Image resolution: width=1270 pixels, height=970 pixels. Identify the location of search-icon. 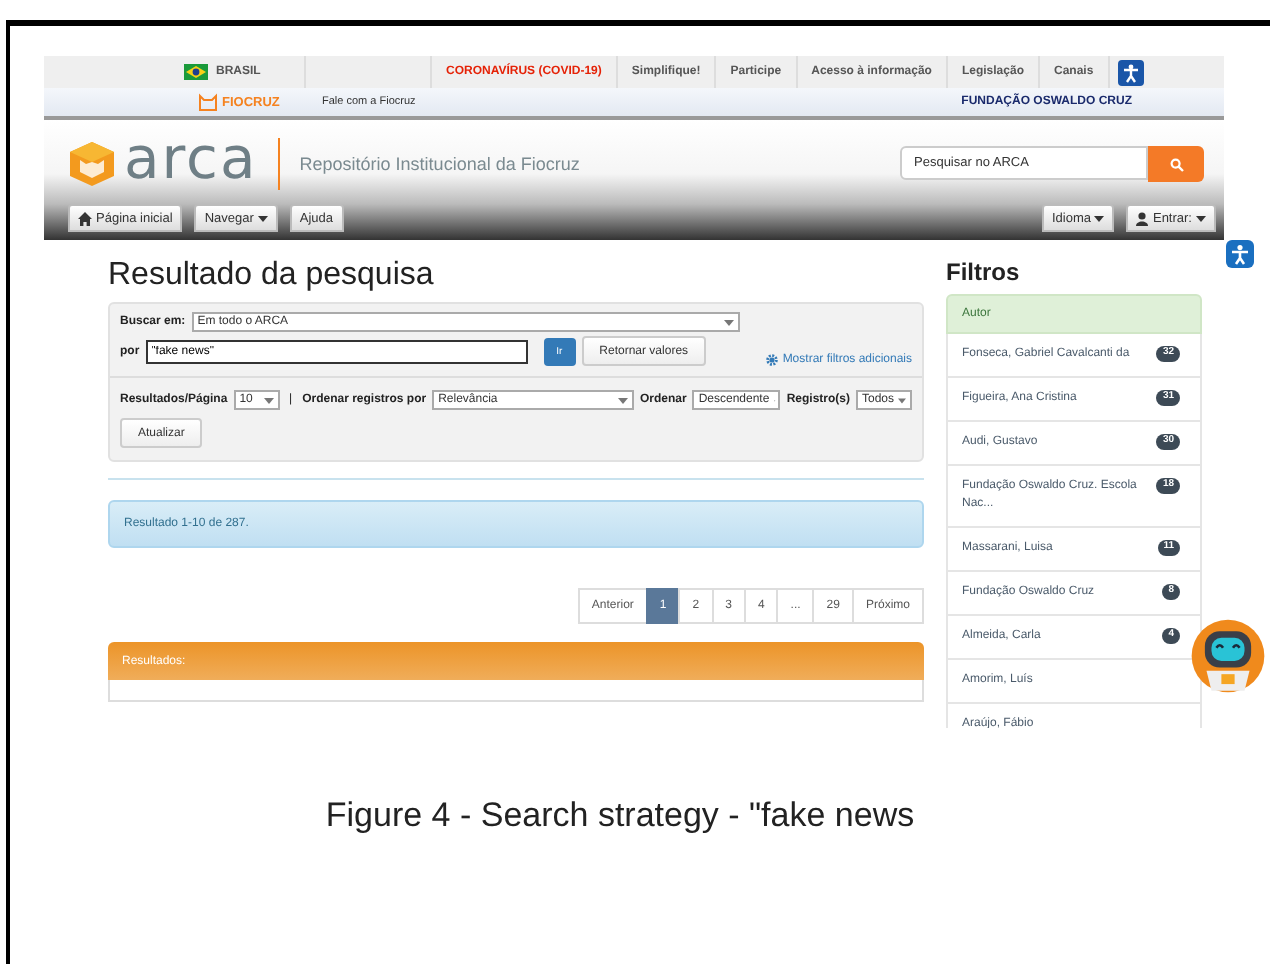
(1176, 164).